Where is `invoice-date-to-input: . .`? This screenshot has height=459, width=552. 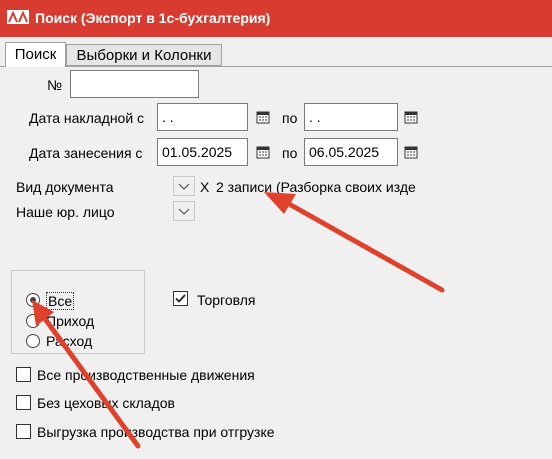 invoice-date-to-input: . . is located at coordinates (351, 117).